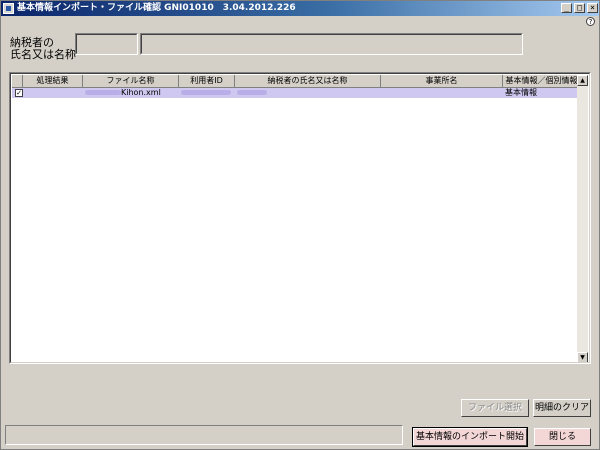 The height and width of the screenshot is (450, 600). Describe the element at coordinates (17, 81) in the screenshot. I see `header-checkbox-column` at that location.